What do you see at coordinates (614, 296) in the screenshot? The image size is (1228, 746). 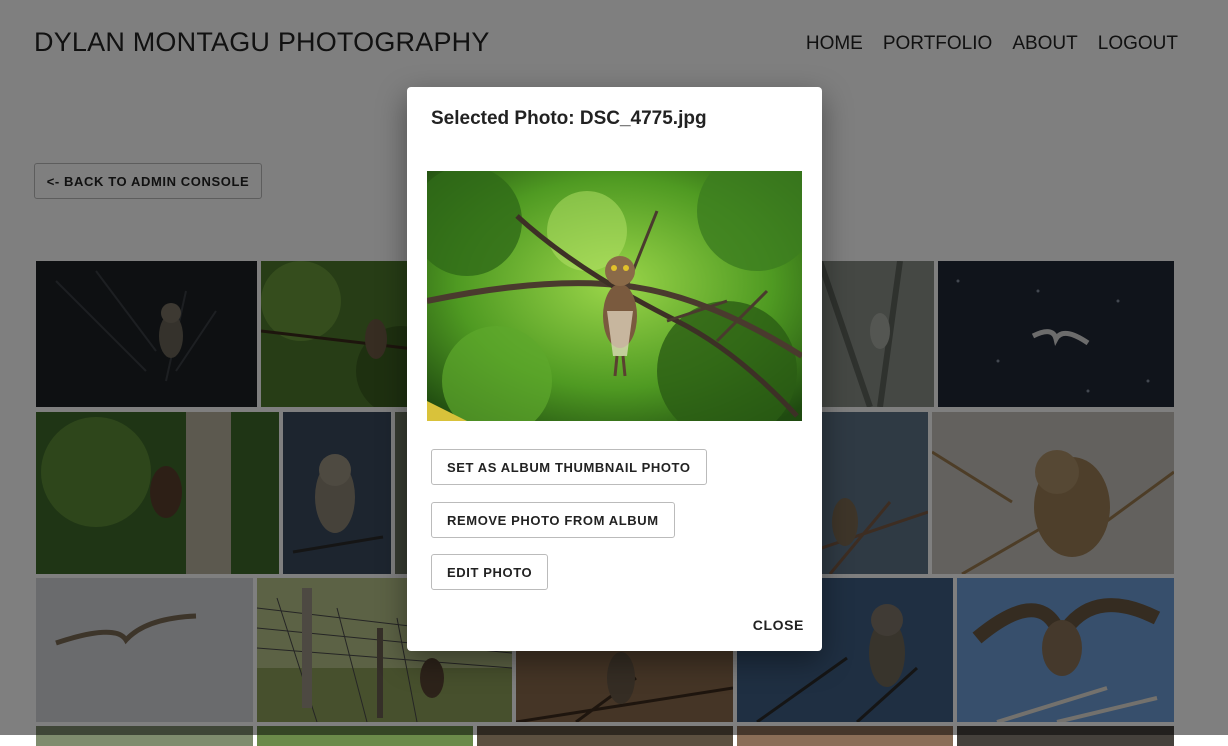 I see `selected-photo-preview` at bounding box center [614, 296].